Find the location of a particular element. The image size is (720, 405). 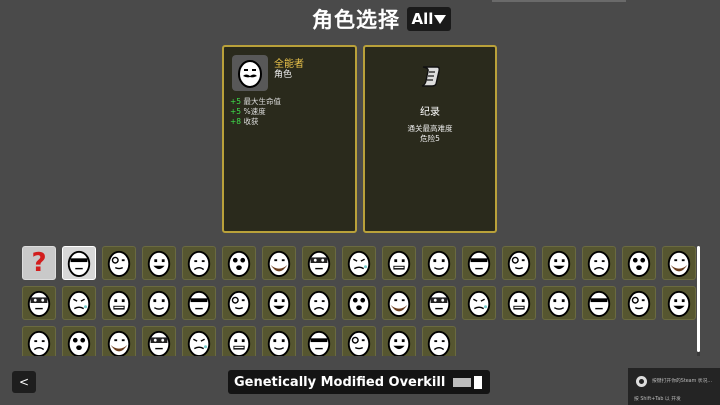

character-slot-pacifist is located at coordinates (599, 263).